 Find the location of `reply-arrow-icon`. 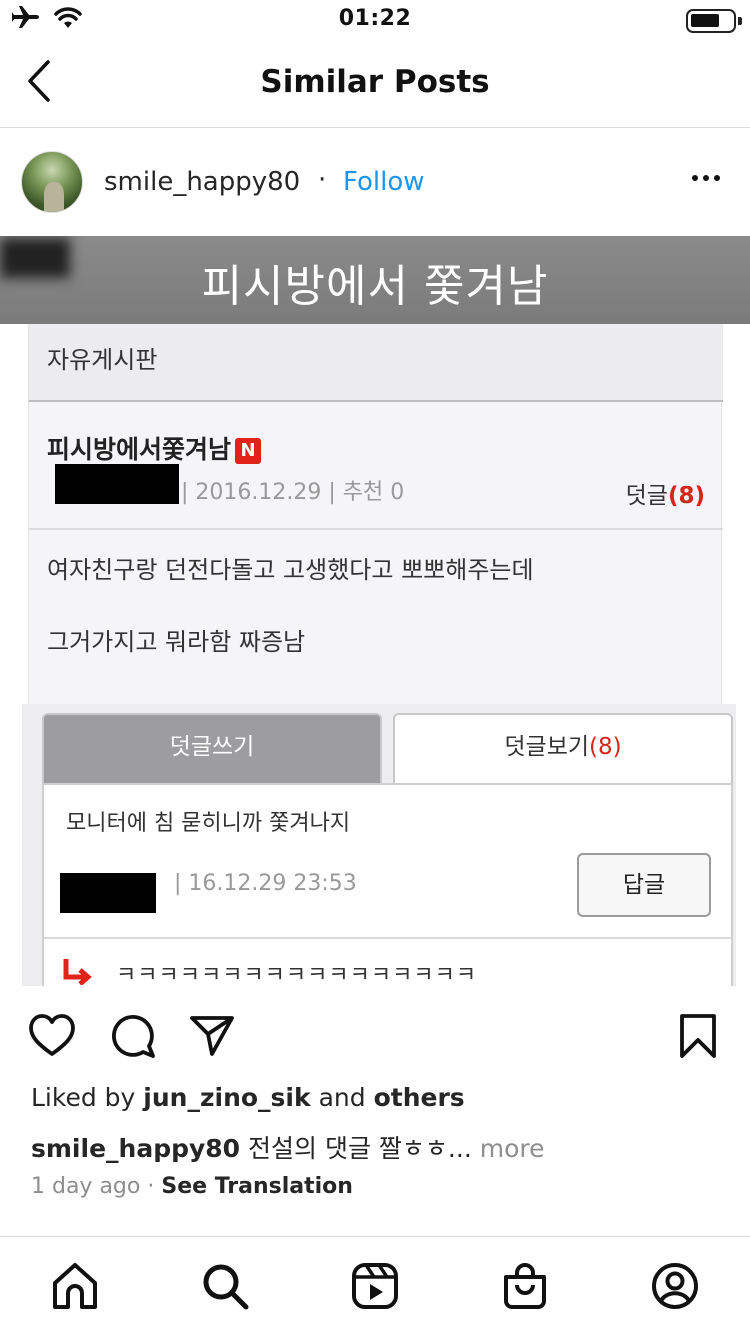

reply-arrow-icon is located at coordinates (77, 972).